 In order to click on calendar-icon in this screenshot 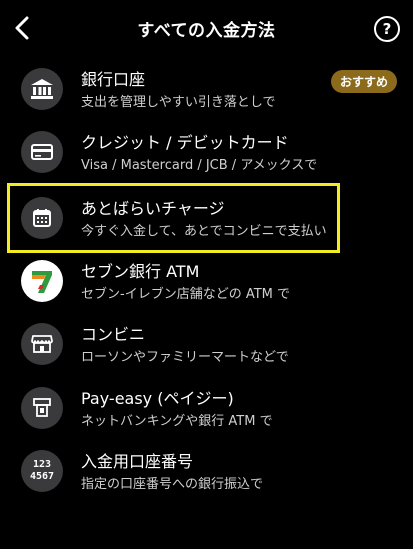, I will do `click(42, 218)`.